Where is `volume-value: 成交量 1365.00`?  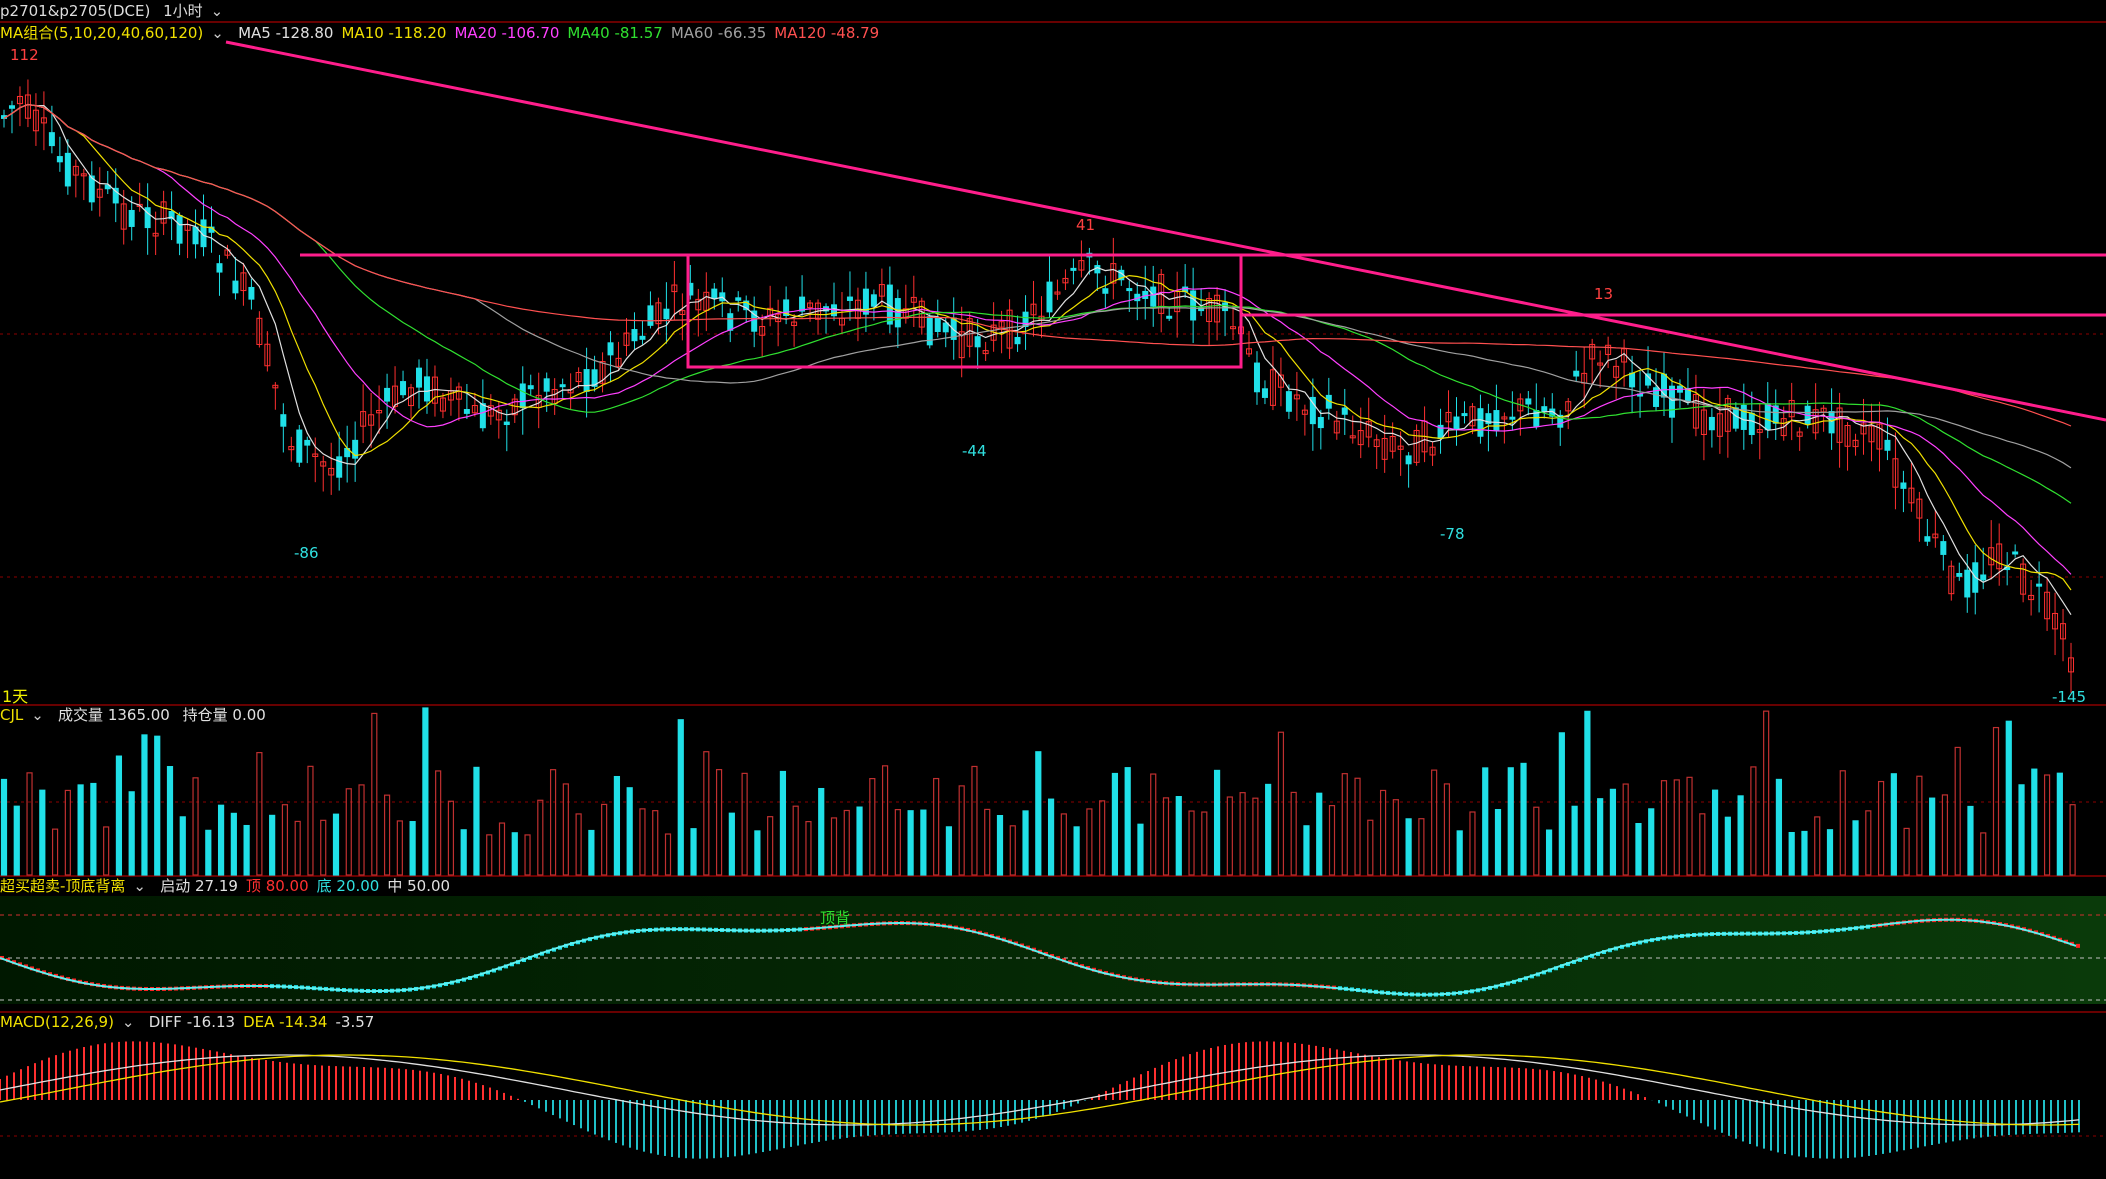 volume-value: 成交量 1365.00 is located at coordinates (114, 715).